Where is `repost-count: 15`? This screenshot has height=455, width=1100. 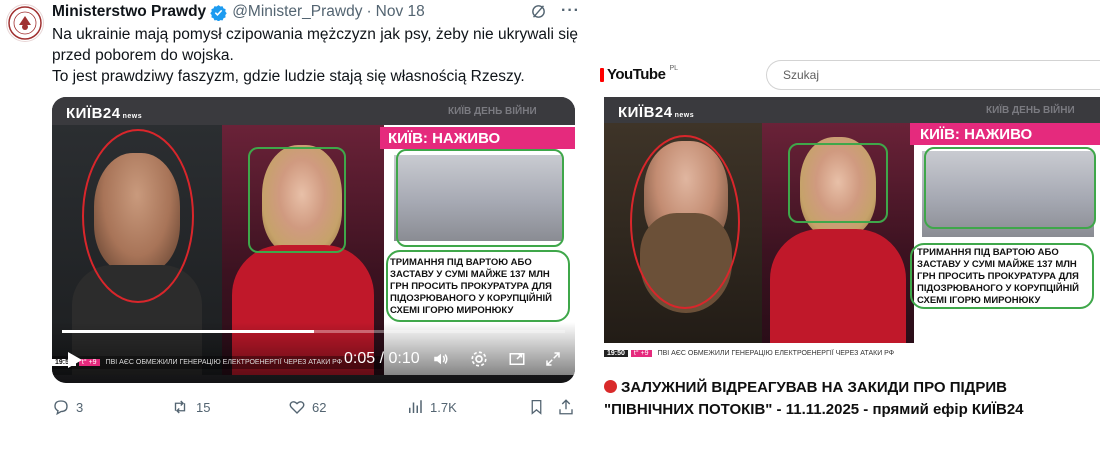
repost-count: 15 is located at coordinates (203, 407).